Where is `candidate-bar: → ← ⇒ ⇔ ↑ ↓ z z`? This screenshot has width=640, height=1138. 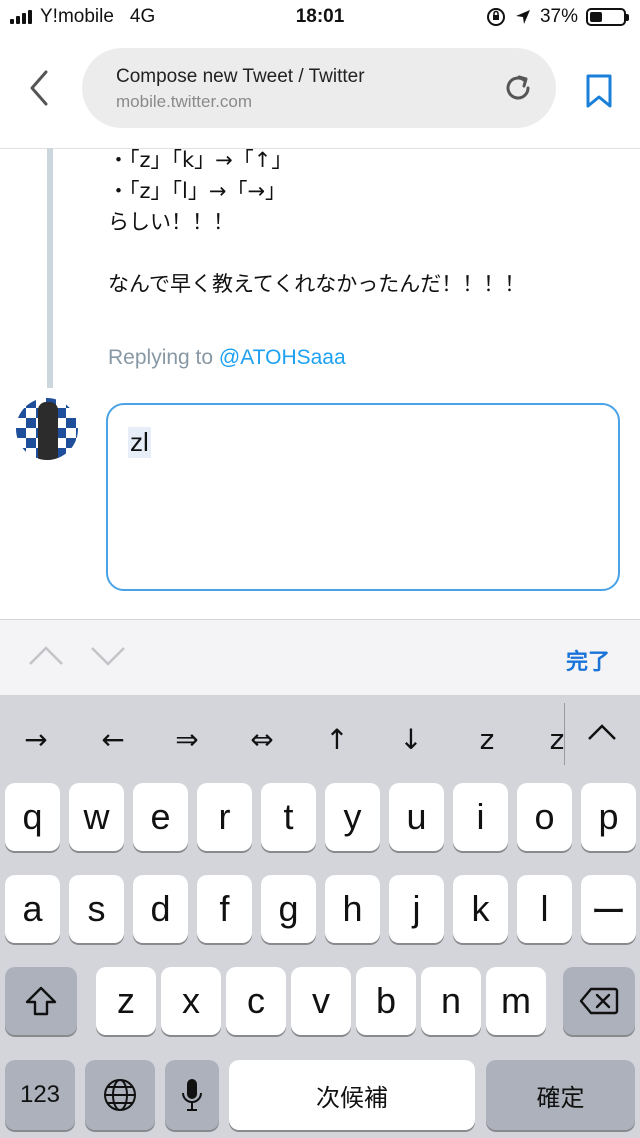
candidate-bar: → ← ⇒ ⇔ ↑ ↓ z z is located at coordinates (320, 739).